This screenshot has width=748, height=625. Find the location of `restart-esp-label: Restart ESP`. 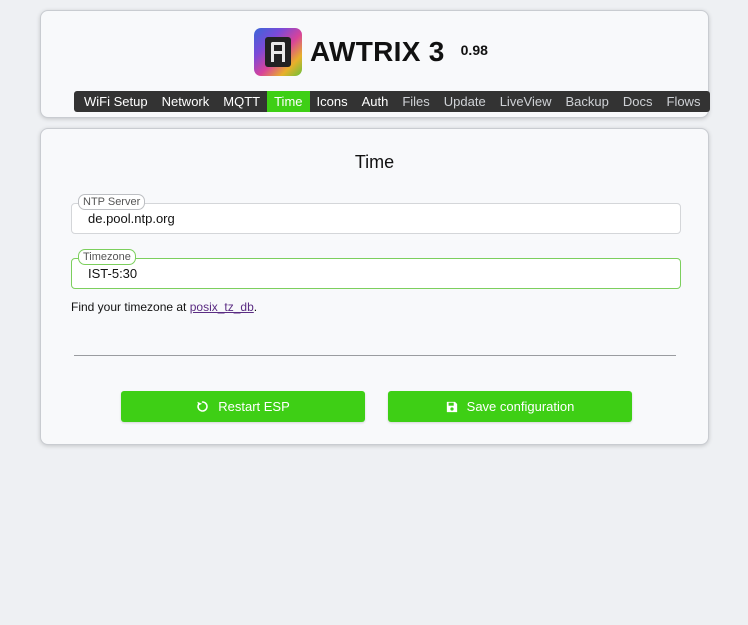

restart-esp-label: Restart ESP is located at coordinates (254, 406).